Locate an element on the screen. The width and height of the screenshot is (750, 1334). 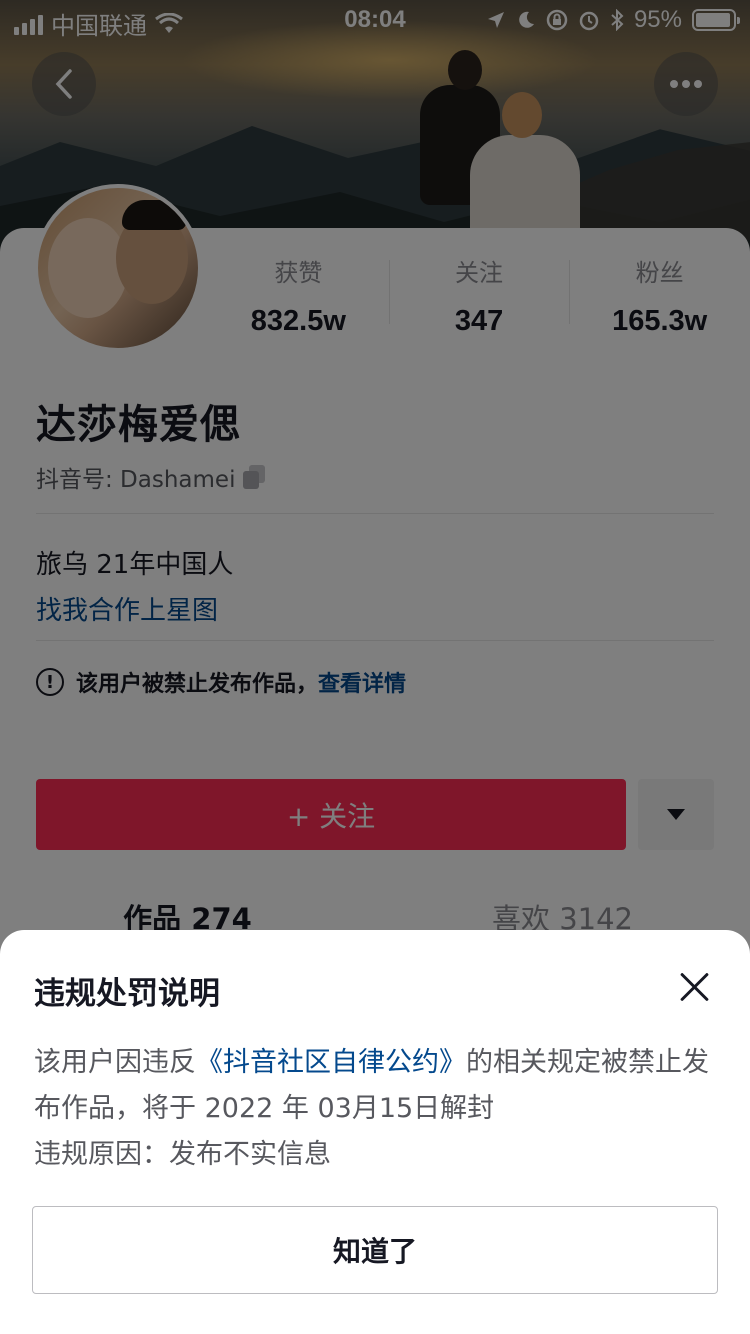
sheet-title: 违规处罚说明 is located at coordinates (127, 994).